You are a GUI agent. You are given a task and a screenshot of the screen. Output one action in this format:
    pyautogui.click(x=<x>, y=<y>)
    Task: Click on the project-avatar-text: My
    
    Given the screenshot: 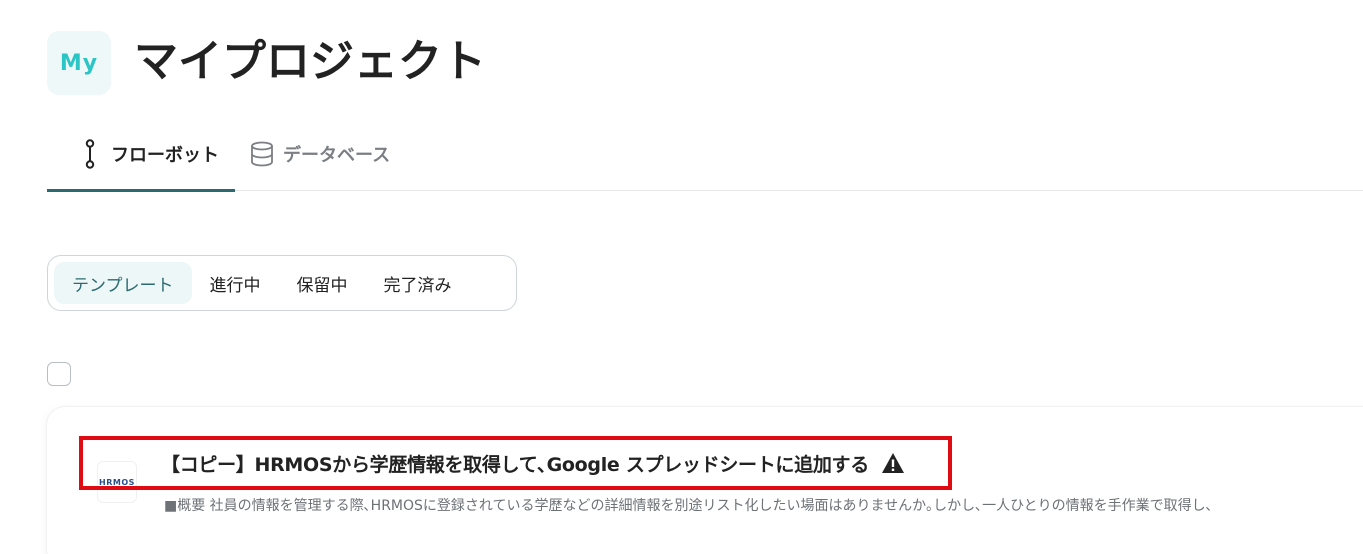 What is the action you would take?
    pyautogui.click(x=79, y=63)
    